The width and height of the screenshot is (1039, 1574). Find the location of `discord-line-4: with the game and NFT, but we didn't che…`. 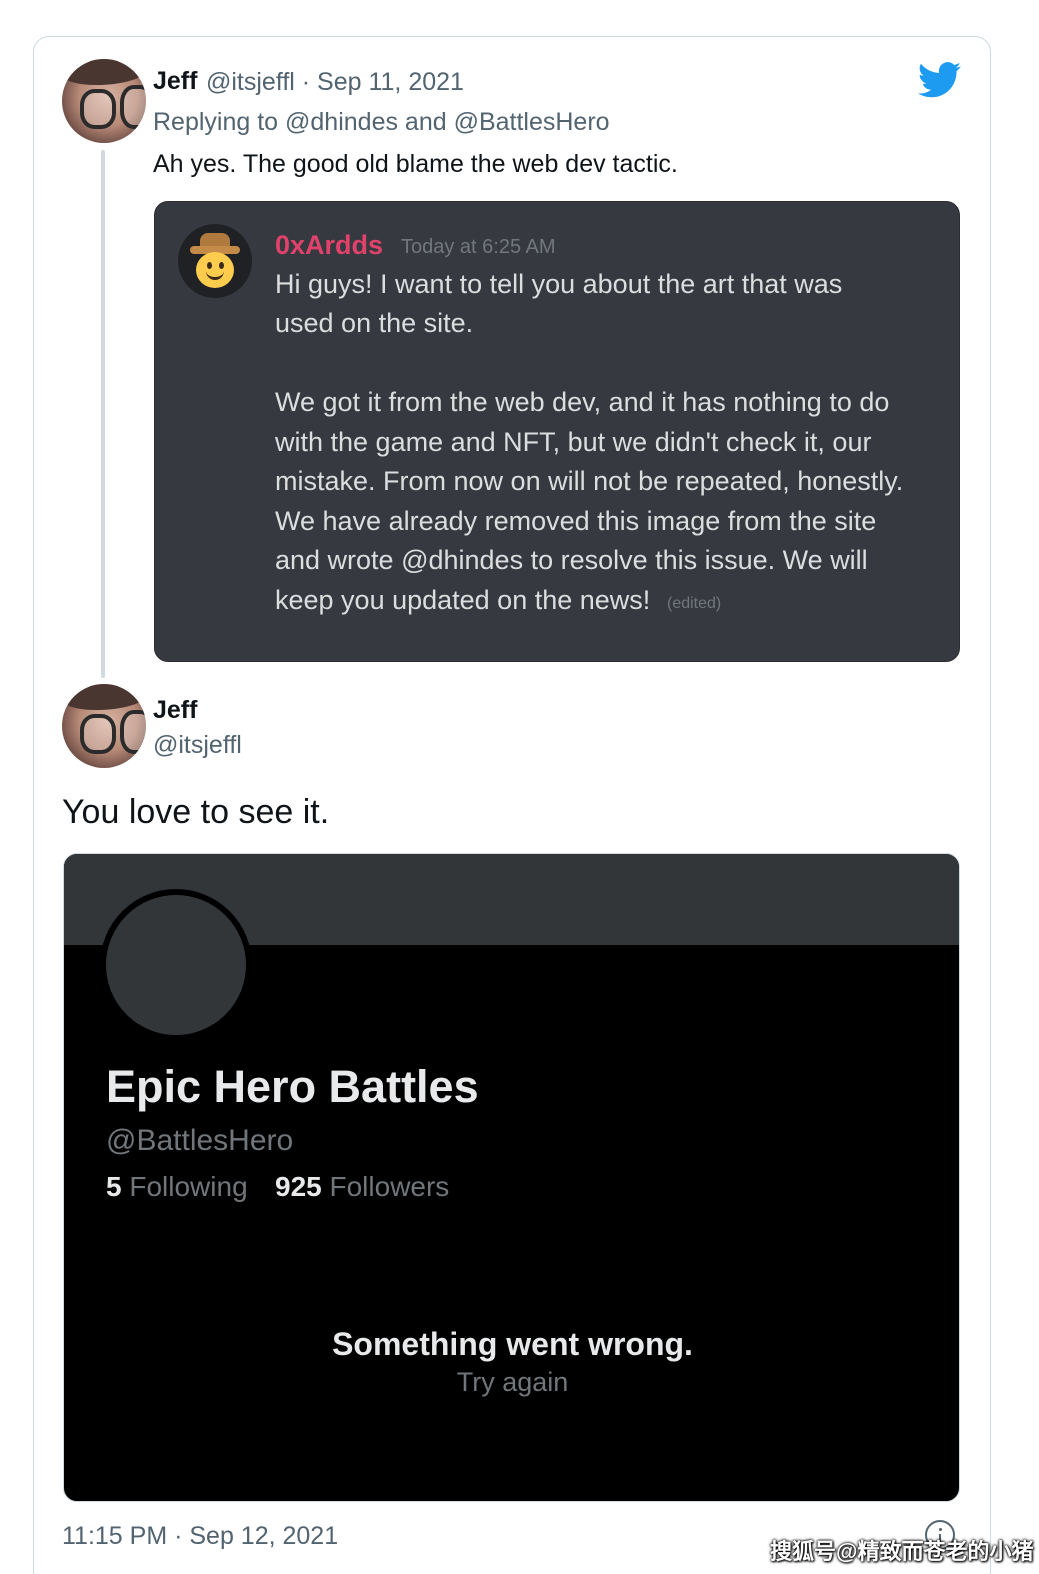

discord-line-4: with the game and NFT, but we didn't che… is located at coordinates (573, 442).